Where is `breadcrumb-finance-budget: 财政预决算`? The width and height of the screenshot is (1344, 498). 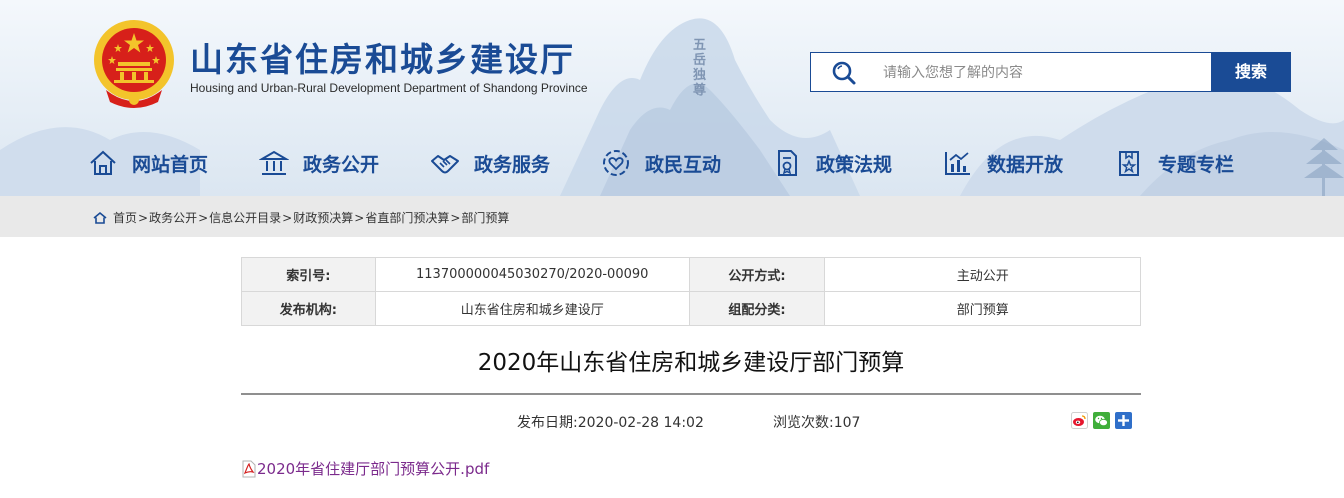 breadcrumb-finance-budget: 财政预决算 is located at coordinates (323, 217).